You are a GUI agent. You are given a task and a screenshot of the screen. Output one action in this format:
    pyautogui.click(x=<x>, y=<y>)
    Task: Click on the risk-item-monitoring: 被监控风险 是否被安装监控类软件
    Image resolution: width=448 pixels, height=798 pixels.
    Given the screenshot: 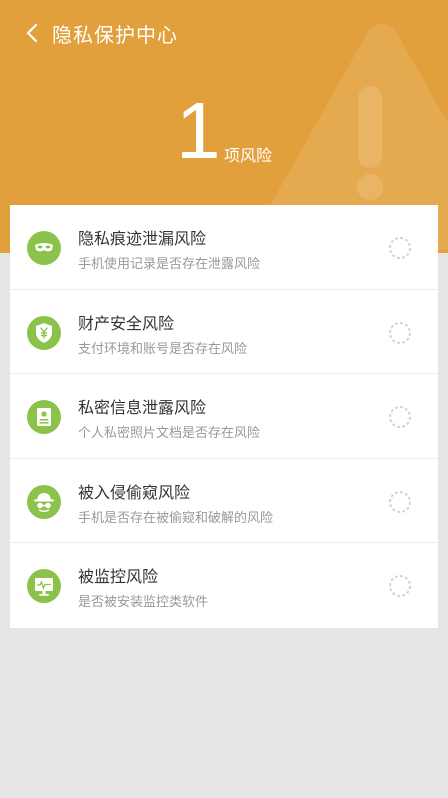 What is the action you would take?
    pyautogui.click(x=224, y=585)
    